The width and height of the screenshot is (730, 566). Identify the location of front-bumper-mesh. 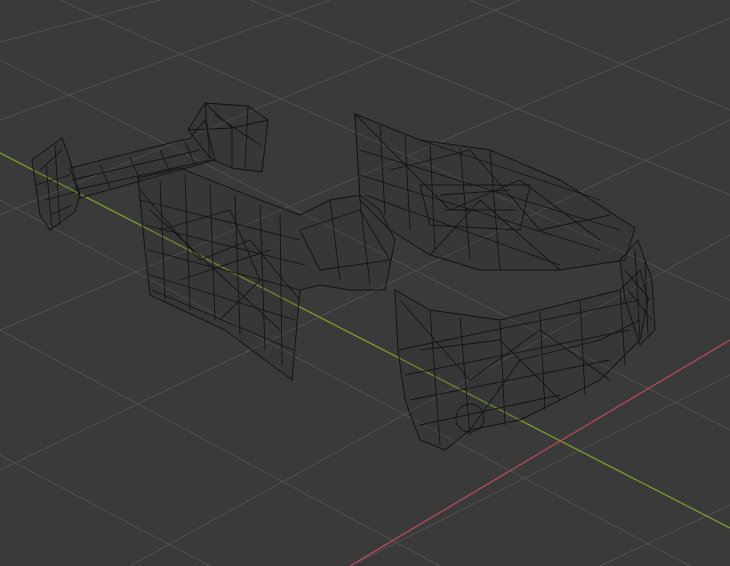
(521, 360).